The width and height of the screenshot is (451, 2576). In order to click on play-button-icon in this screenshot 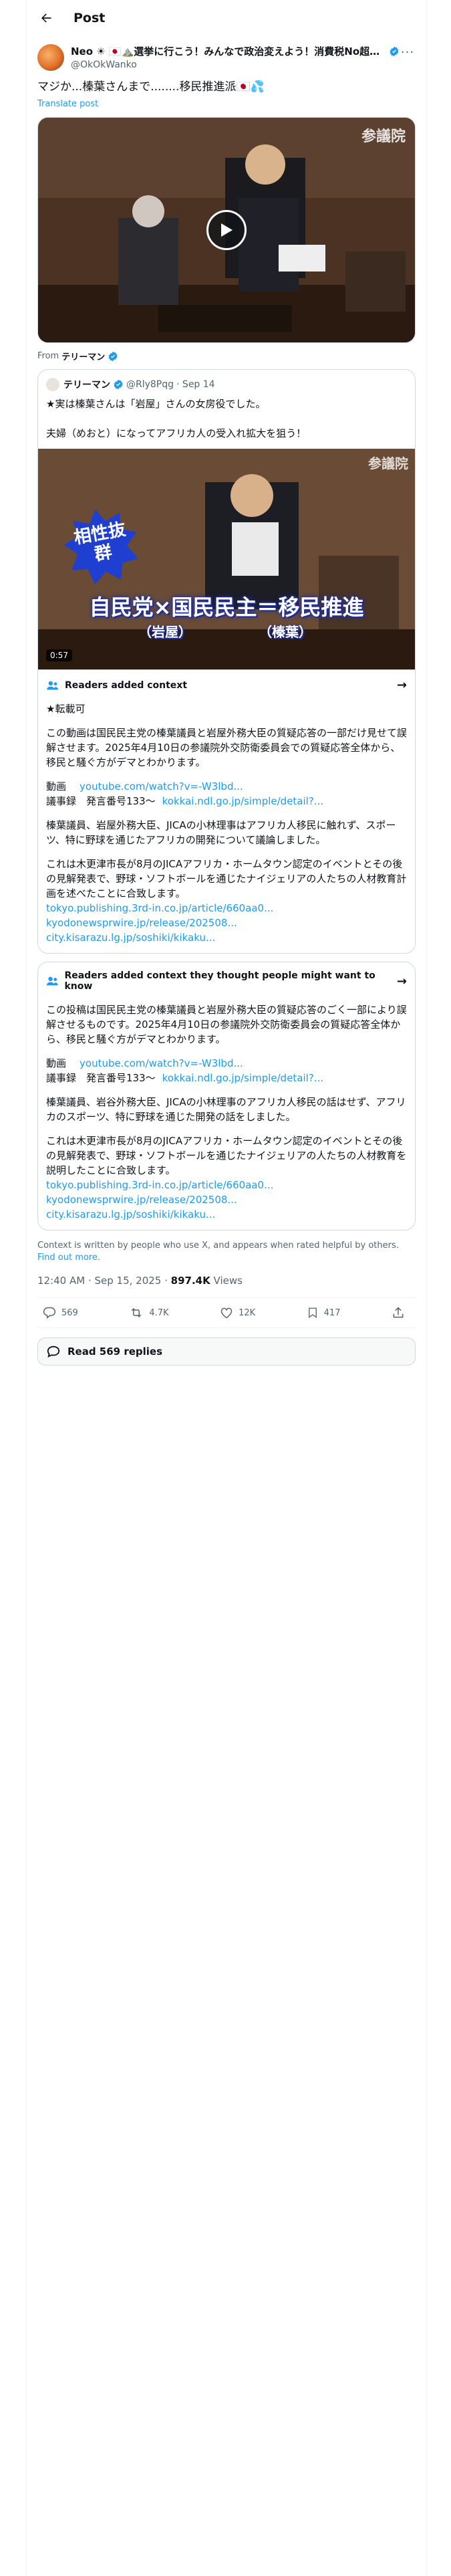, I will do `click(226, 230)`.